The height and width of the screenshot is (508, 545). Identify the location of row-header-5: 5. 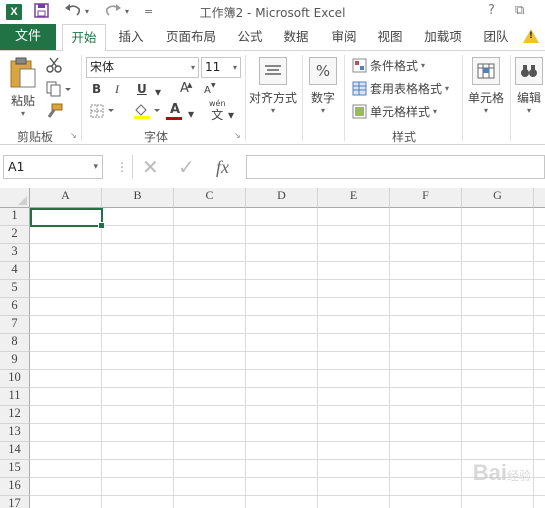
(15, 289).